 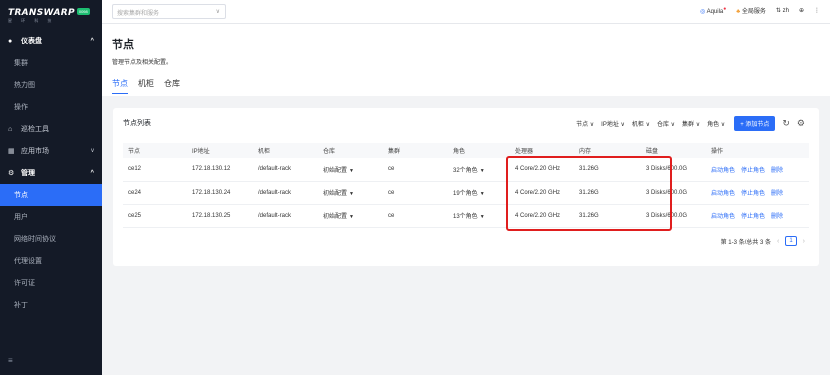 I want to click on user-menu: ◎ Aquila●, so click(x=713, y=10).